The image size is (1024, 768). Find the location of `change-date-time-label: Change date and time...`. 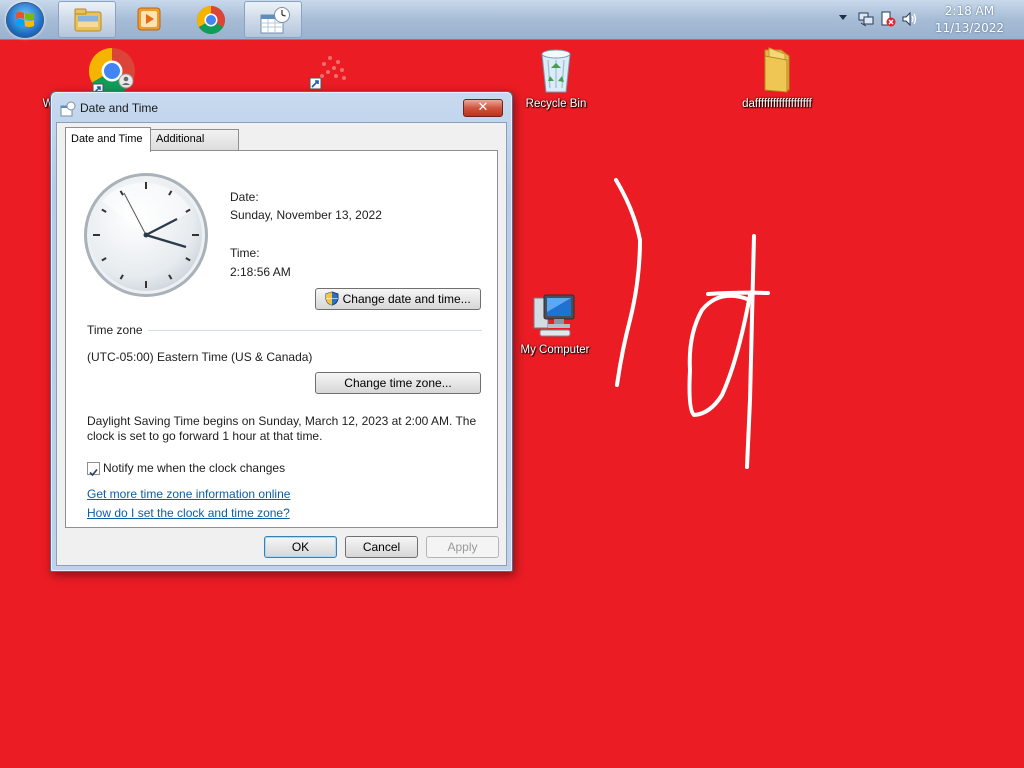

change-date-time-label: Change date and time... is located at coordinates (406, 299).